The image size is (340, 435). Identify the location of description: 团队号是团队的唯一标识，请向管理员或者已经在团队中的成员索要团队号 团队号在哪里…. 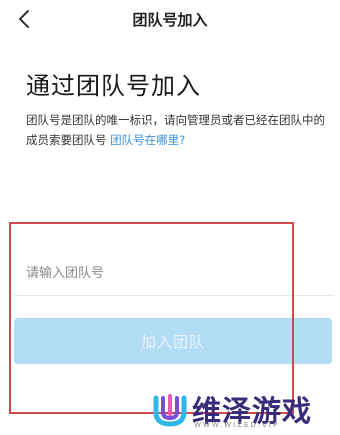
(177, 130).